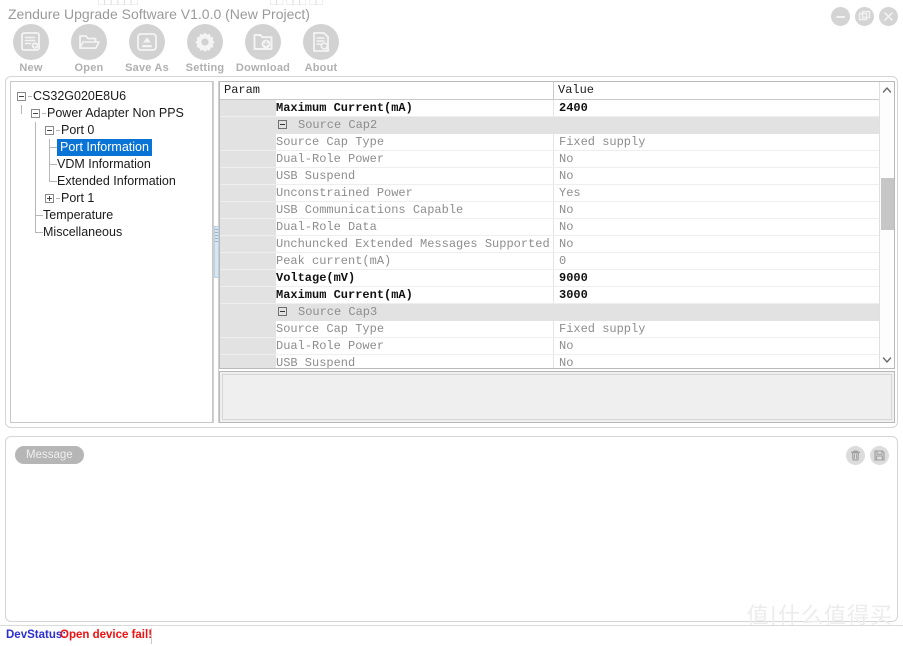  What do you see at coordinates (887, 204) in the screenshot?
I see `scrollbar-thumb` at bounding box center [887, 204].